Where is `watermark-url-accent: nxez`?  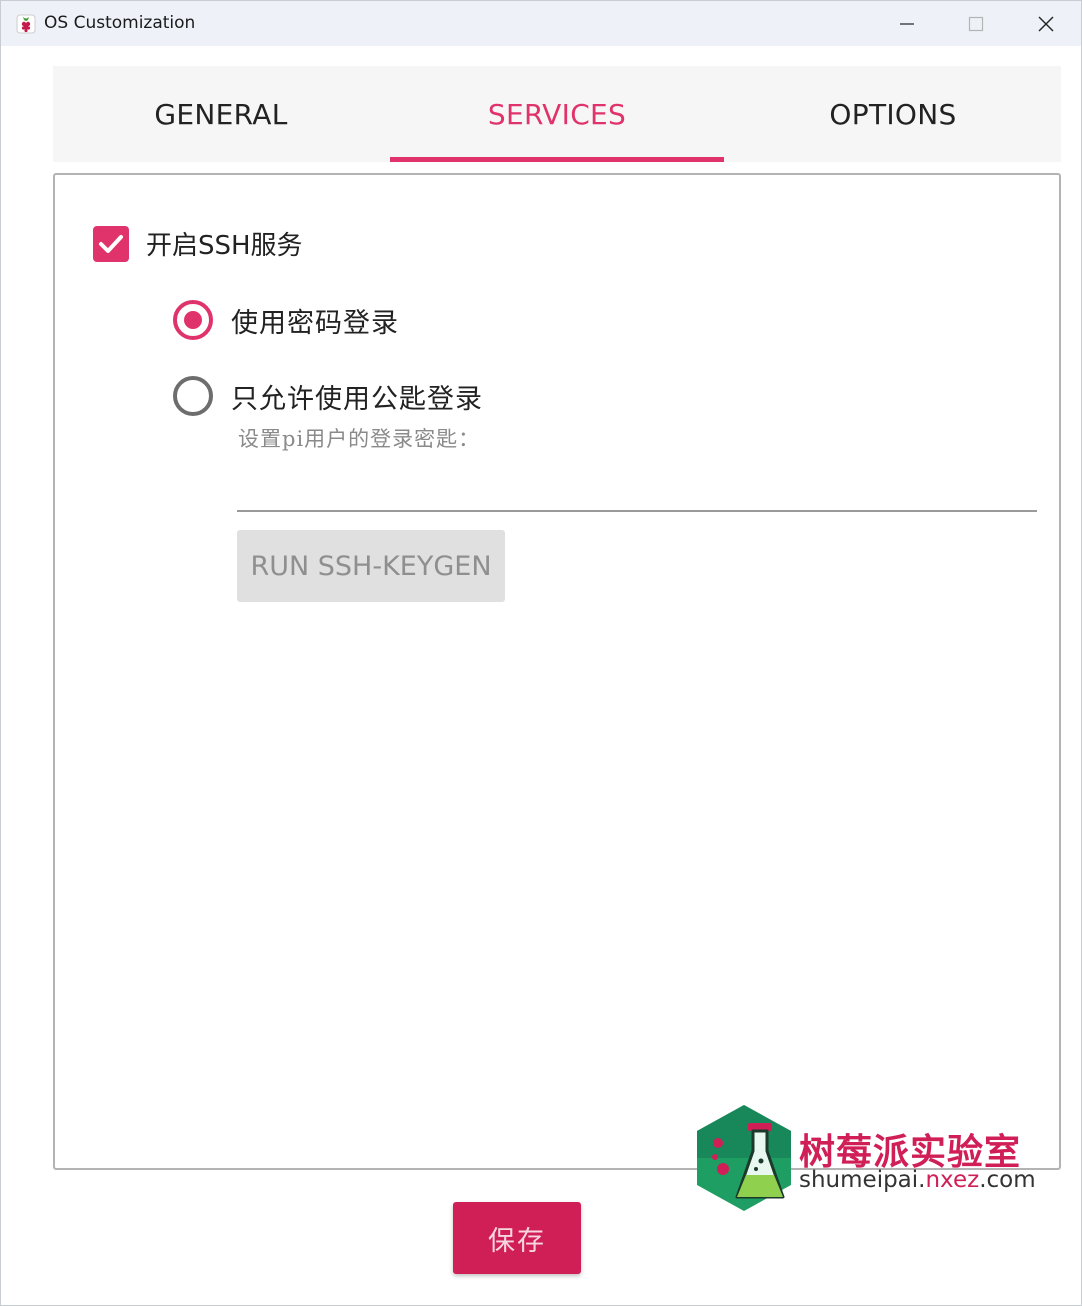 watermark-url-accent: nxez is located at coordinates (952, 1180).